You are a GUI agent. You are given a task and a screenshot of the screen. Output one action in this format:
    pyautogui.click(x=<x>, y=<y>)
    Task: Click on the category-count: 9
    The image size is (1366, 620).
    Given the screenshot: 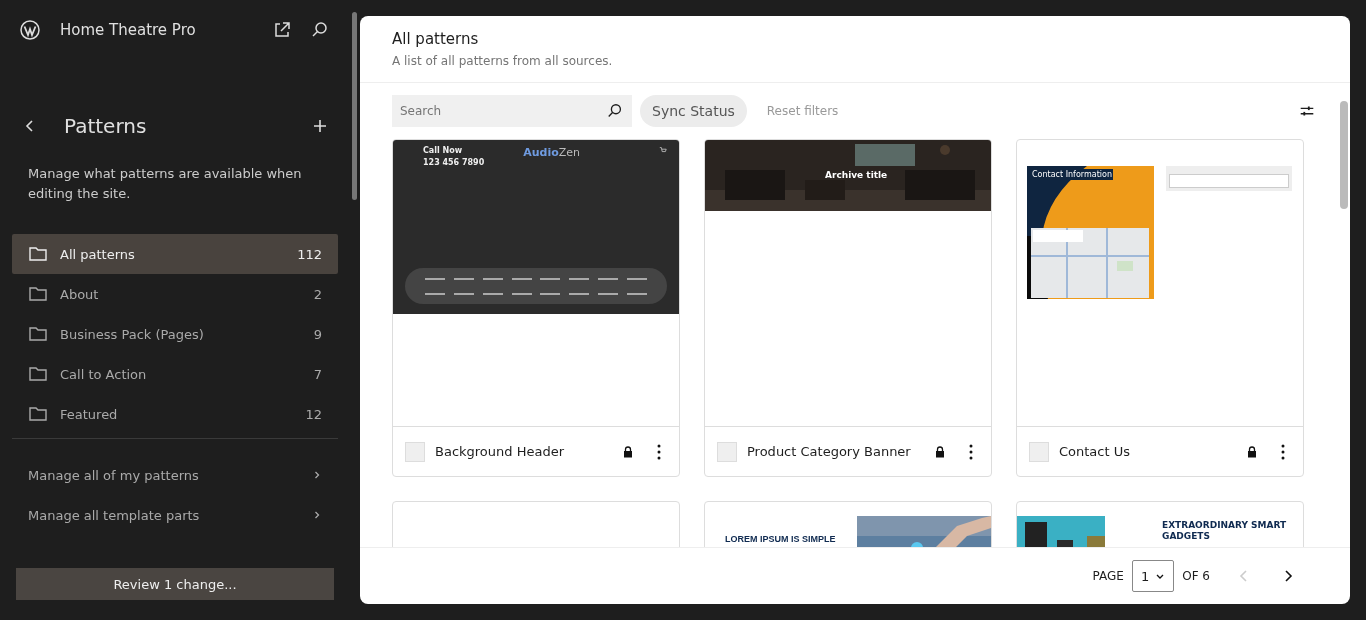 What is the action you would take?
    pyautogui.click(x=317, y=334)
    